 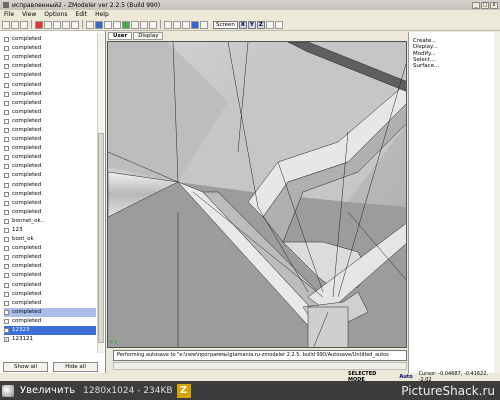 I want to click on copy-icon, so click(x=57, y=24).